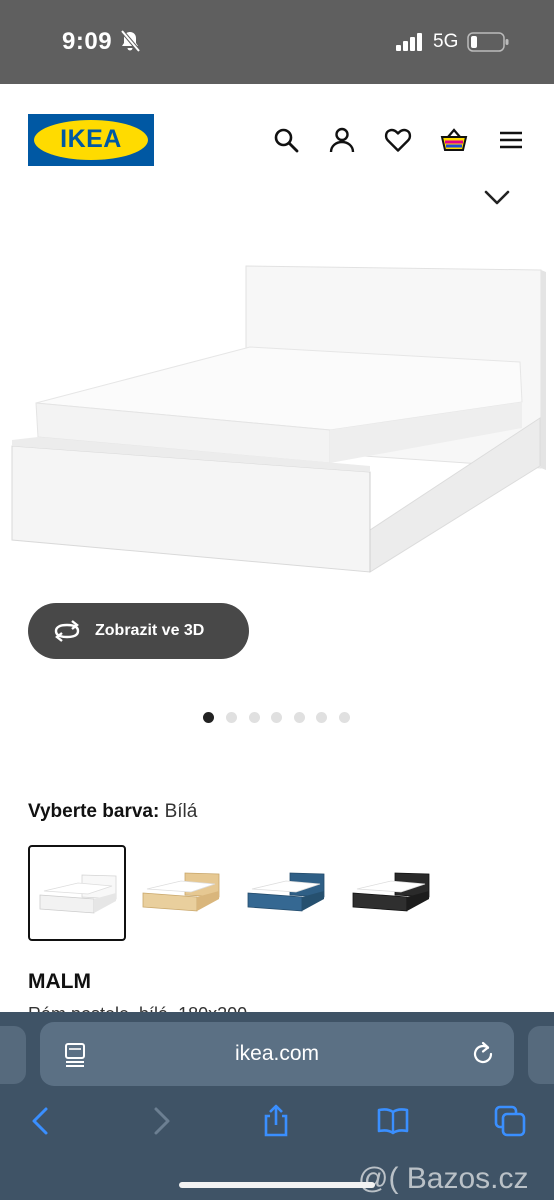 This screenshot has width=554, height=1200. What do you see at coordinates (276, 1121) in the screenshot?
I see `share-icon` at bounding box center [276, 1121].